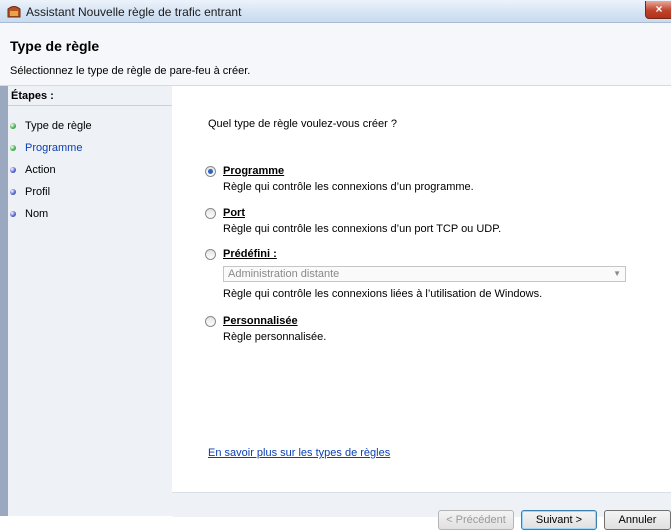 The image size is (671, 530). What do you see at coordinates (210, 254) in the screenshot?
I see `radio-predefini` at bounding box center [210, 254].